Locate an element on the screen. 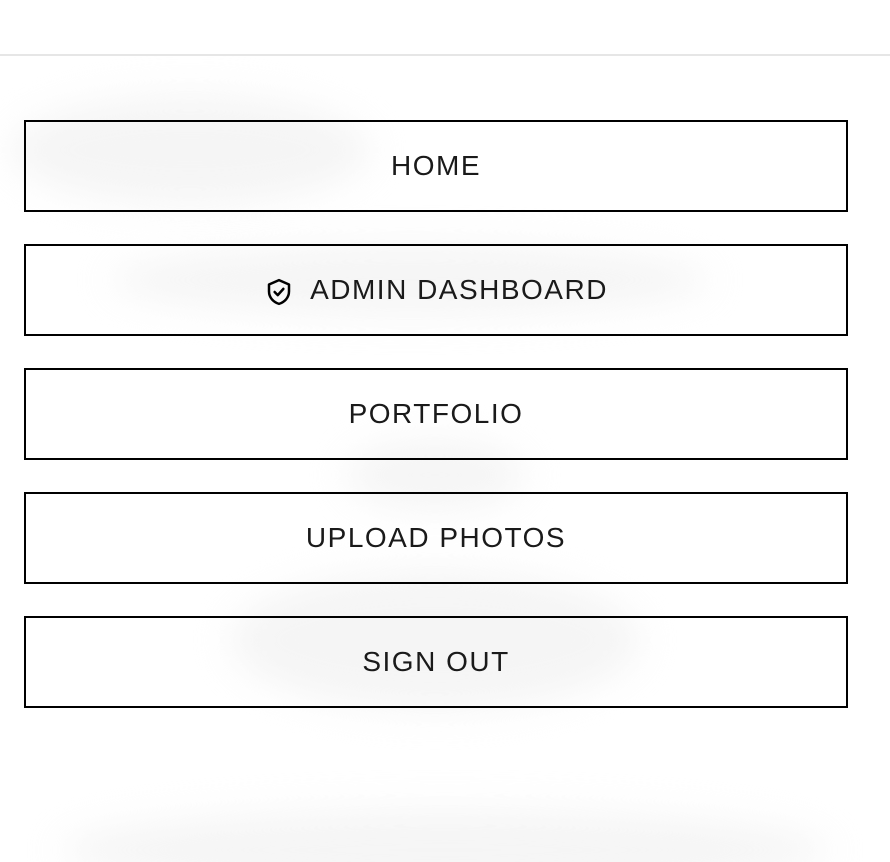 This screenshot has width=890, height=862. upload-photos-button: UPLOAD PHOTOS is located at coordinates (436, 538).